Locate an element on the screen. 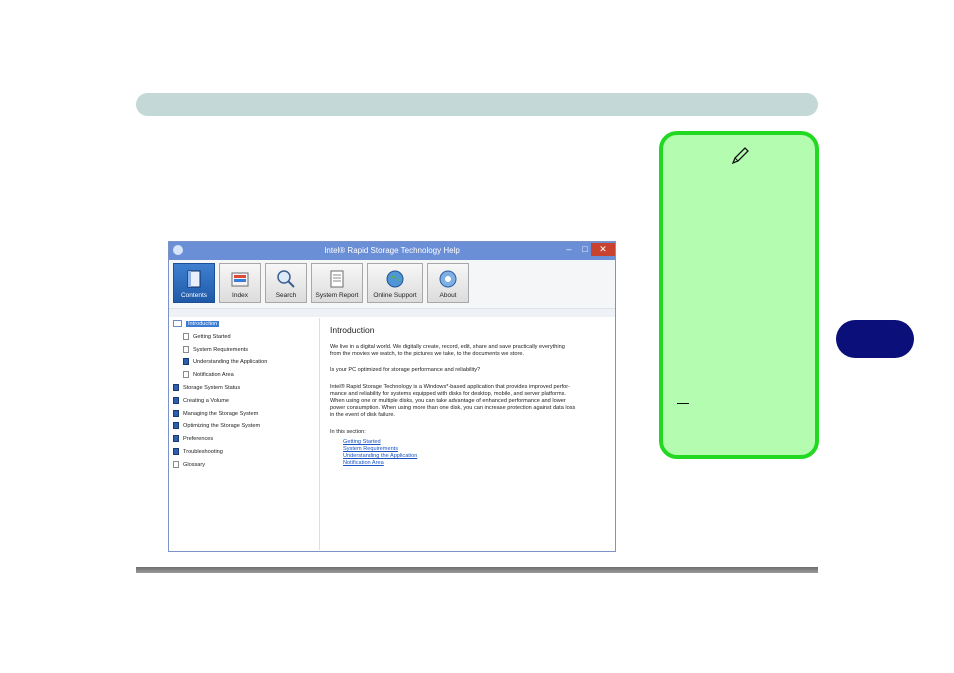 Image resolution: width=954 pixels, height=673 pixels. link-getting-started: Getting Started is located at coordinates (362, 442).